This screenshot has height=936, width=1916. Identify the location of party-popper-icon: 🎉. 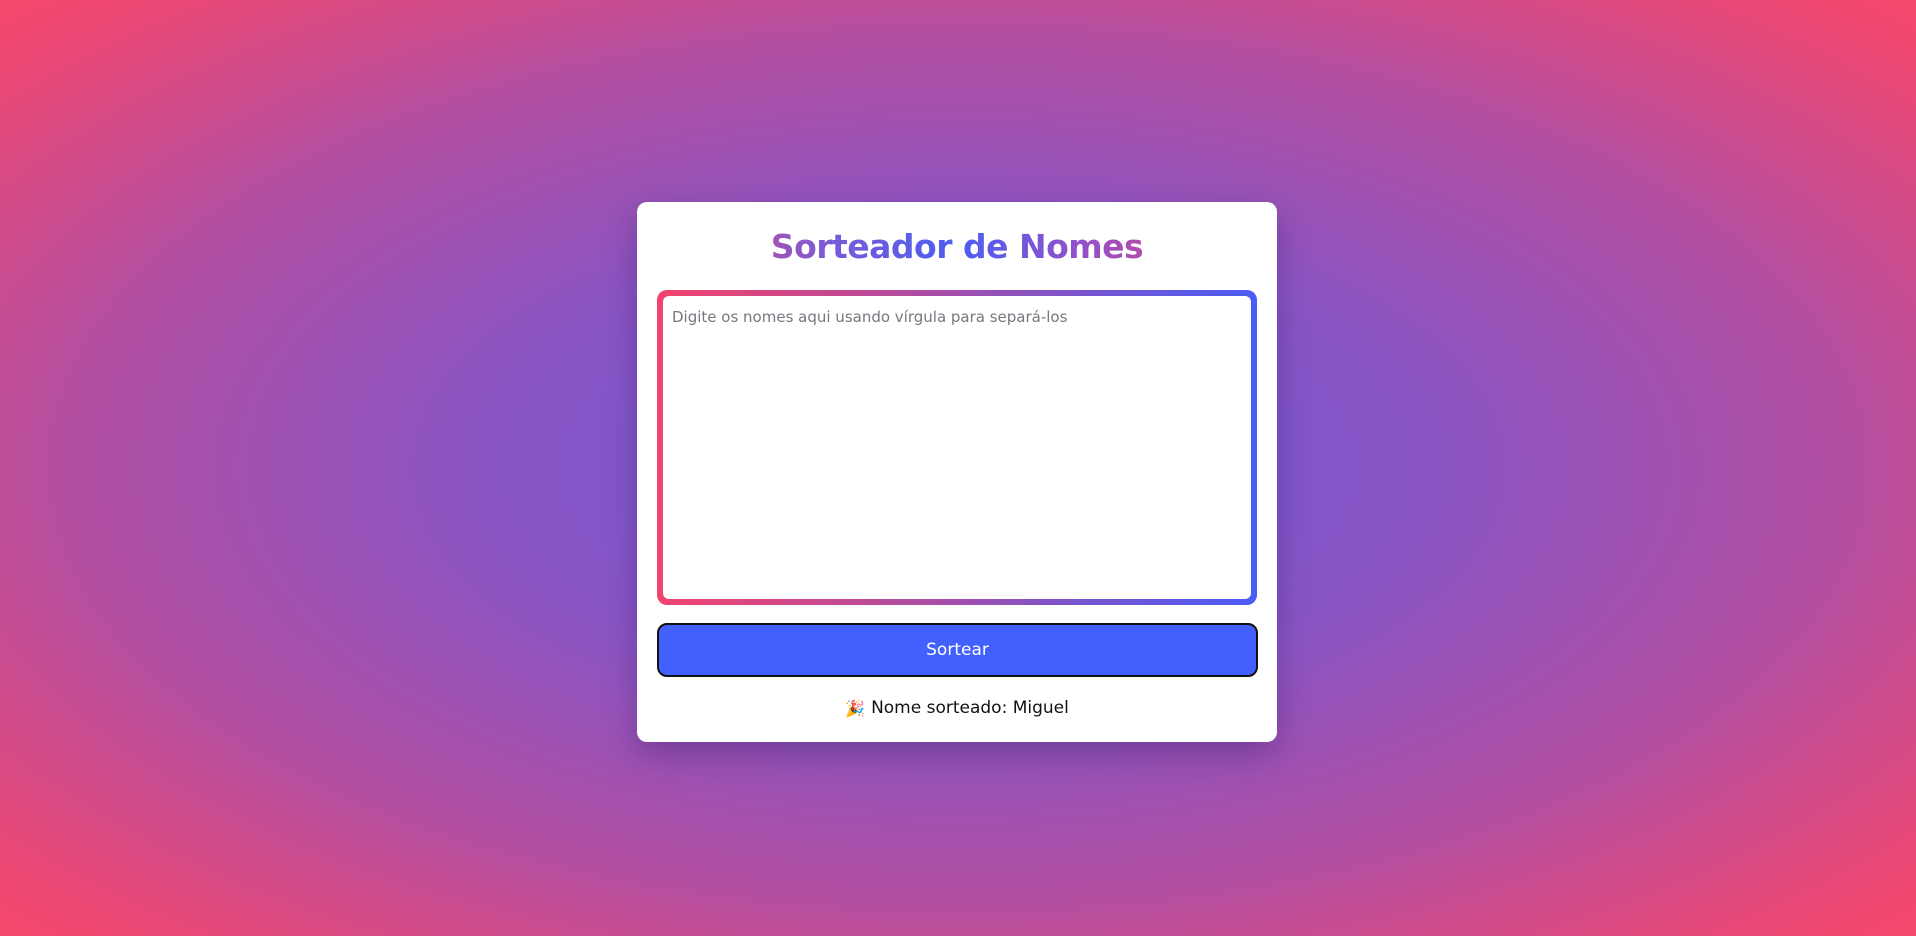
(855, 708).